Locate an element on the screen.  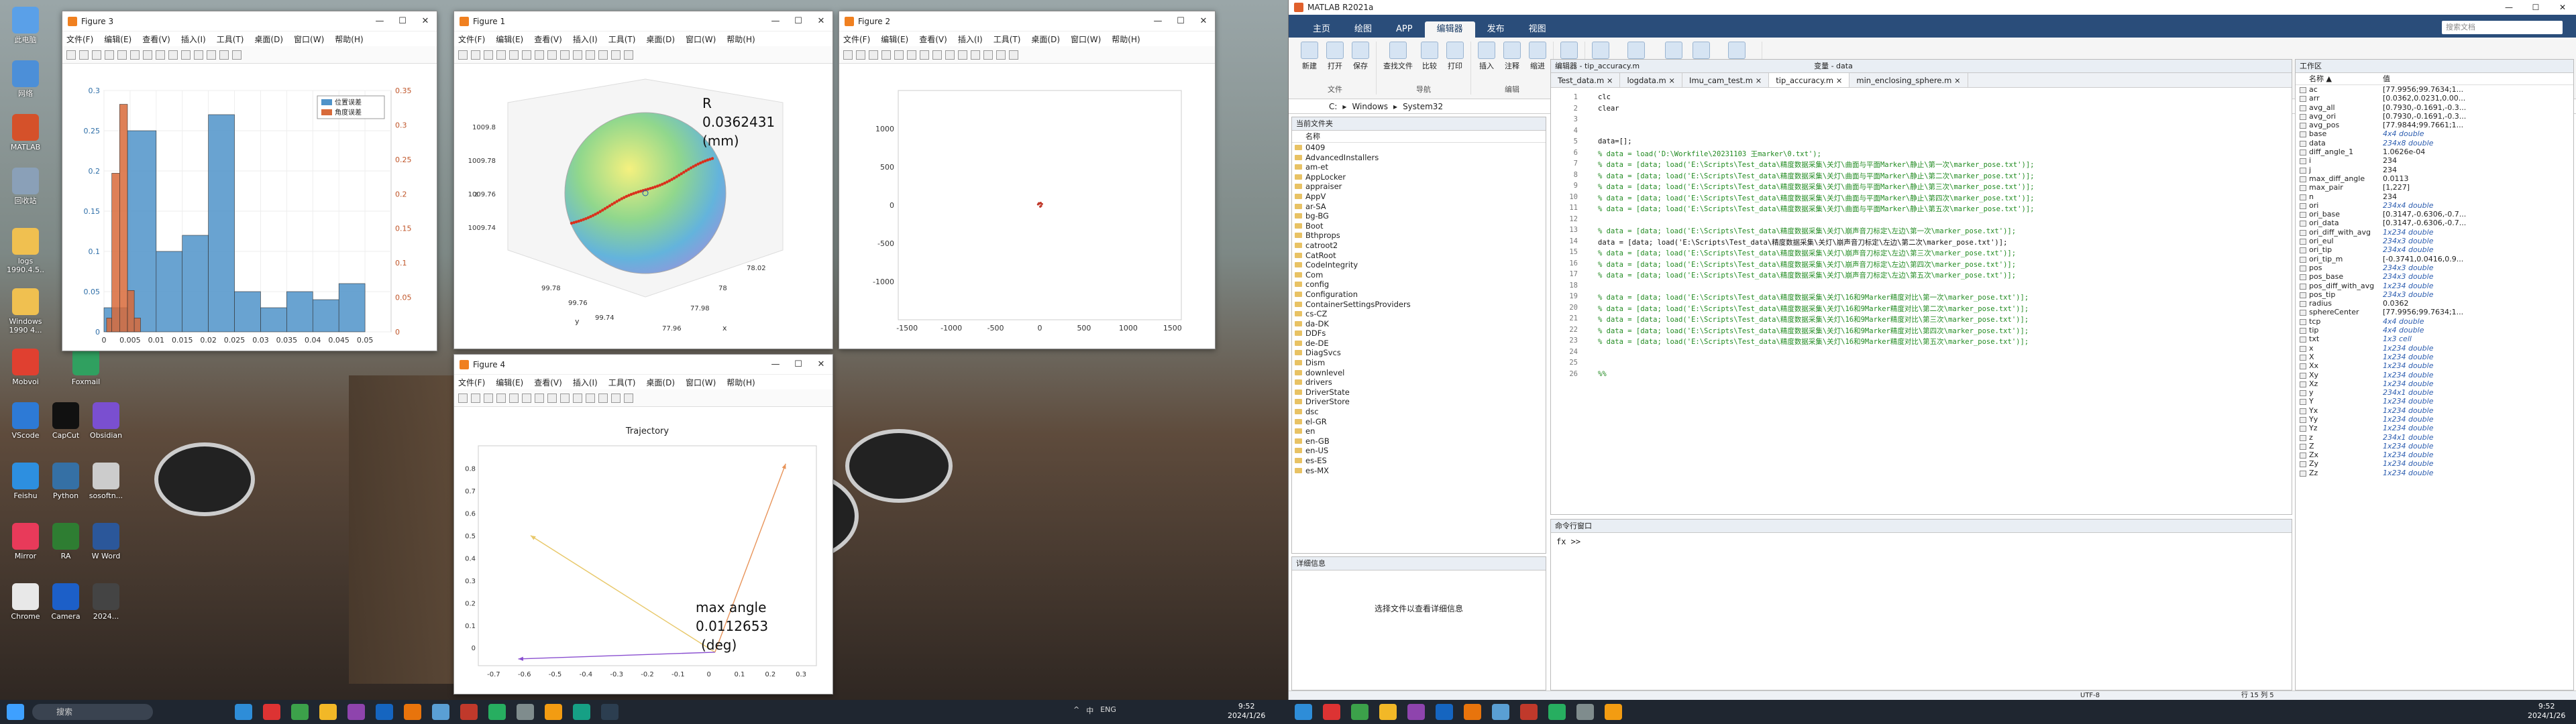
ribbon-button: 比较 is located at coordinates (1429, 56).